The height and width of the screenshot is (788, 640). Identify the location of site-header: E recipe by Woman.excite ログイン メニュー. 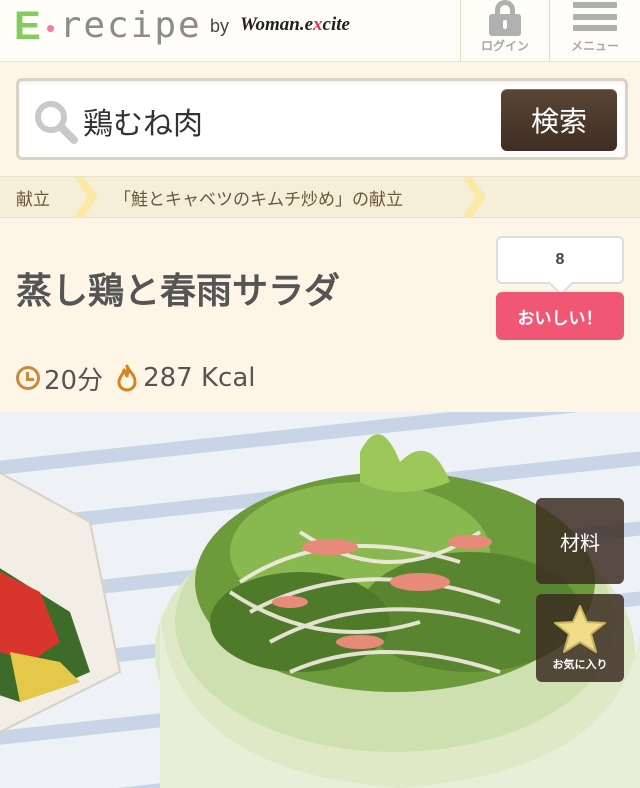
(320, 31).